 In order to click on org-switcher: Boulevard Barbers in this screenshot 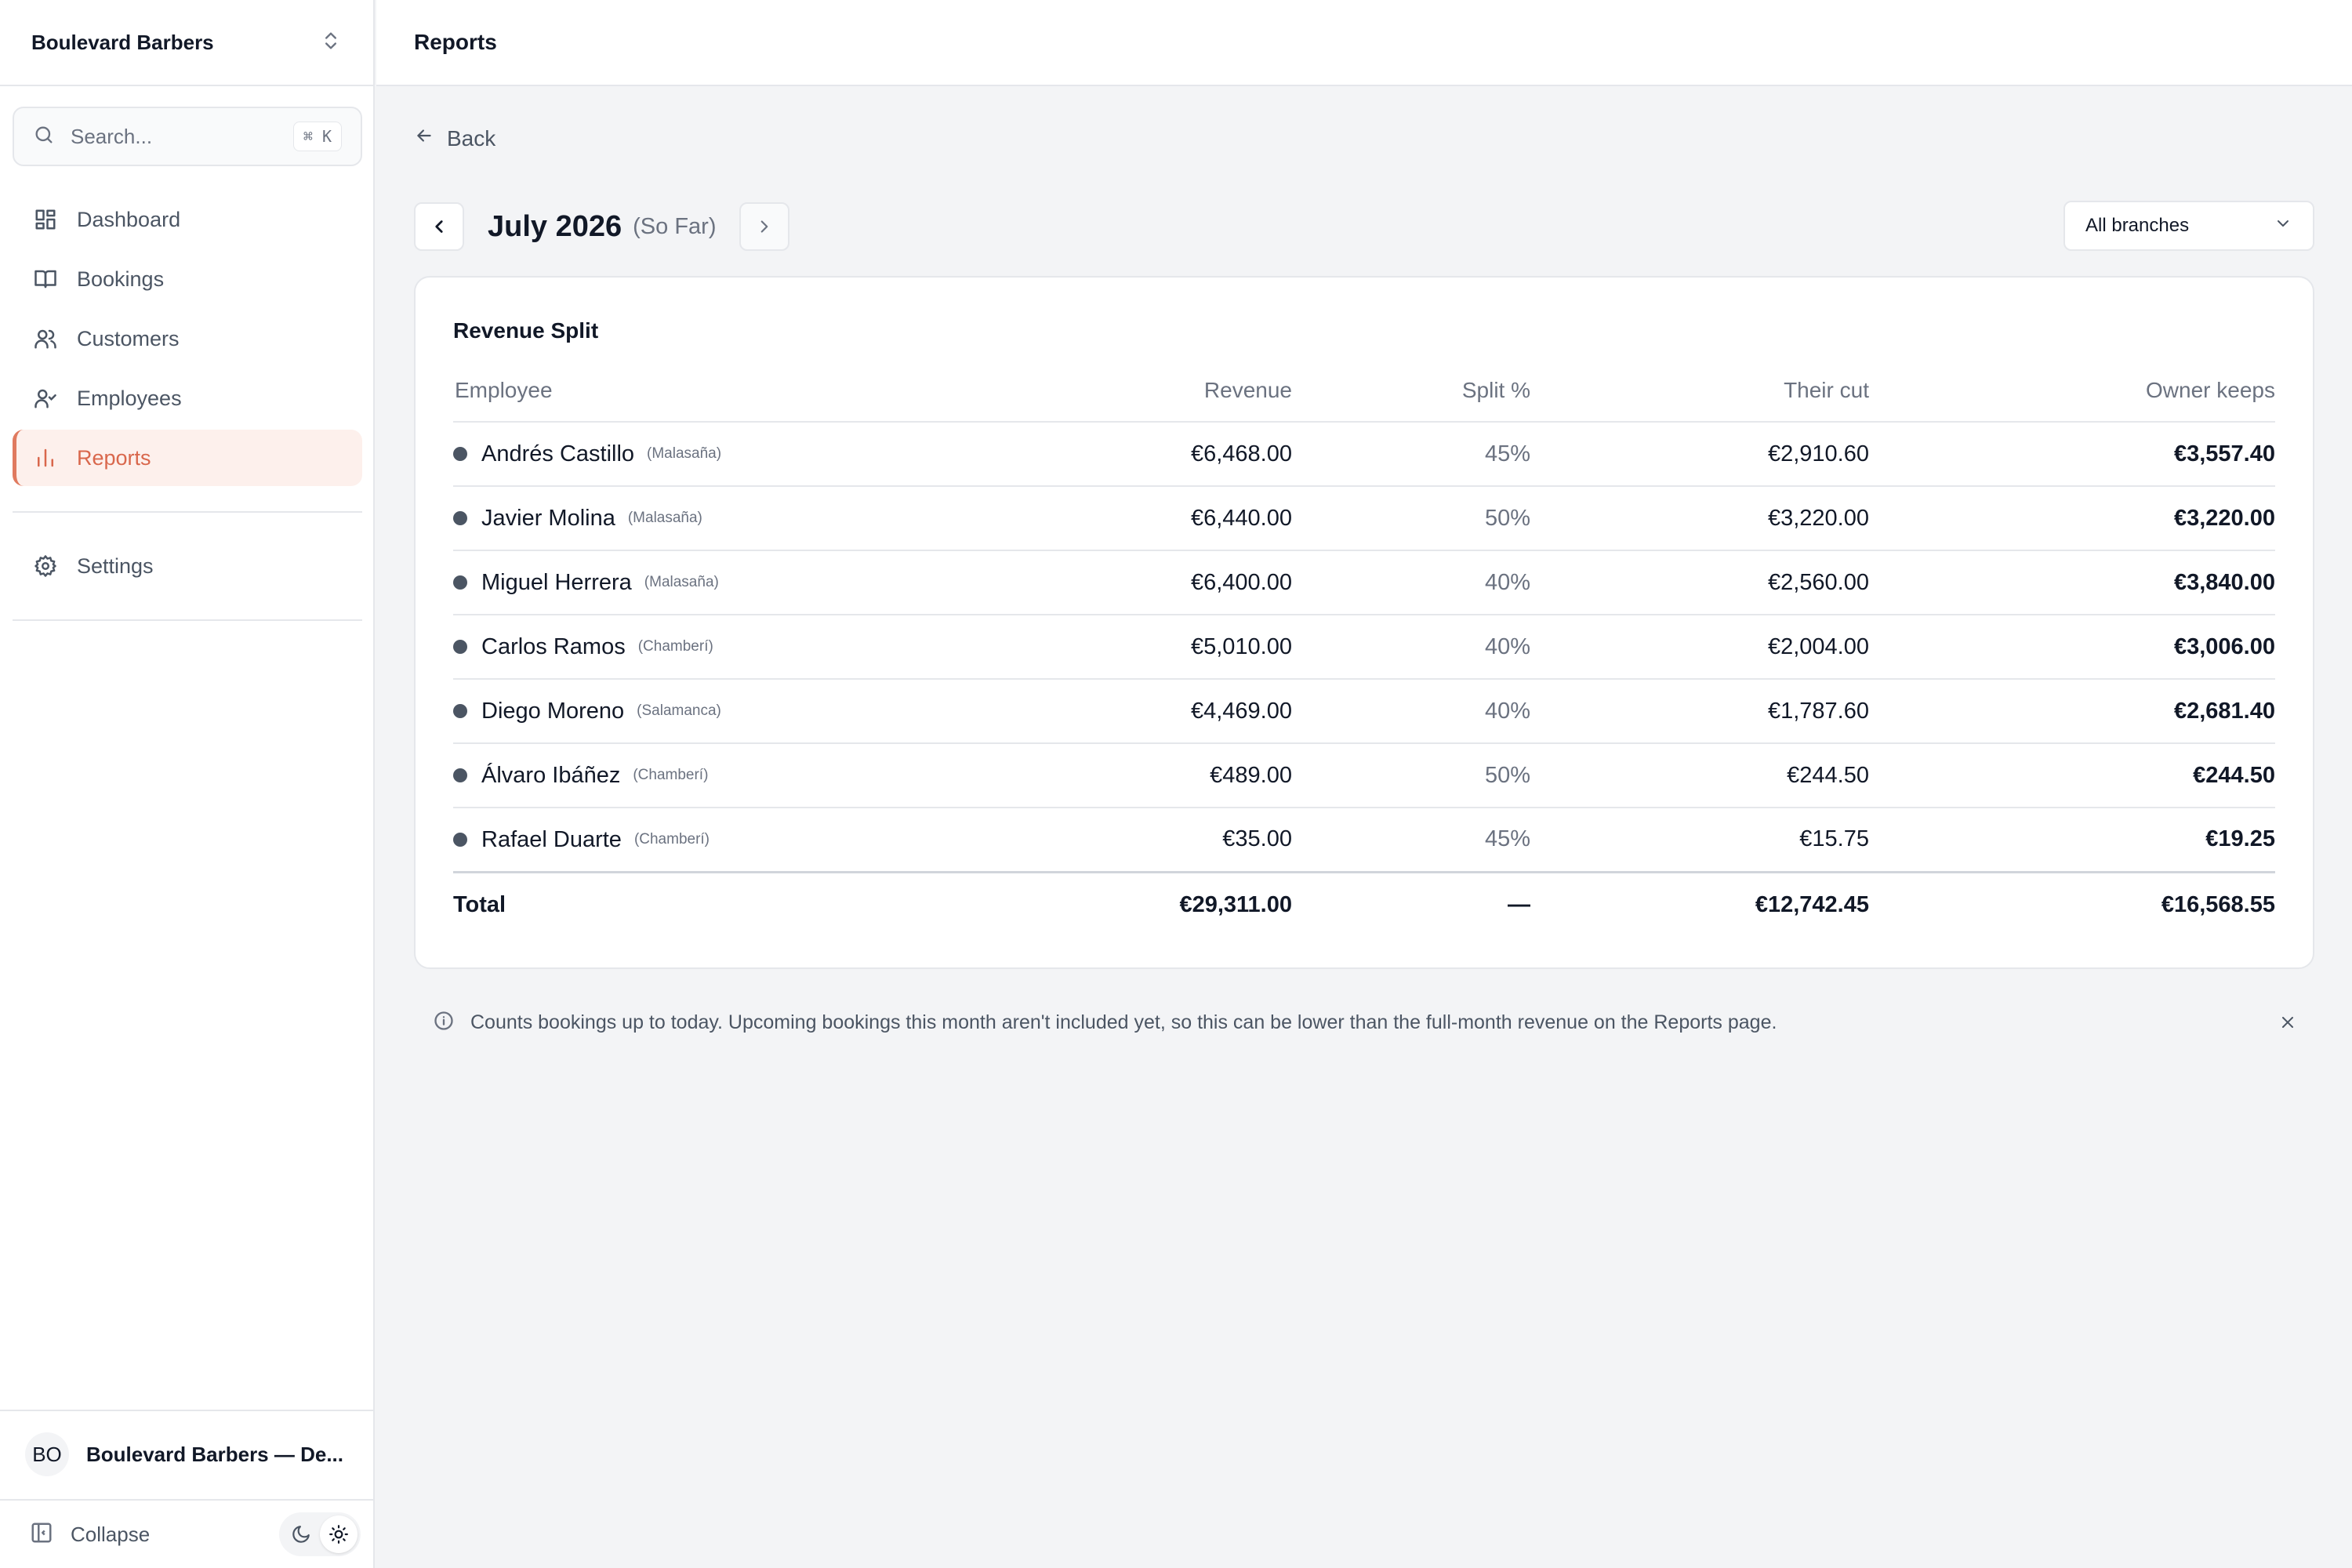, I will do `click(186, 43)`.